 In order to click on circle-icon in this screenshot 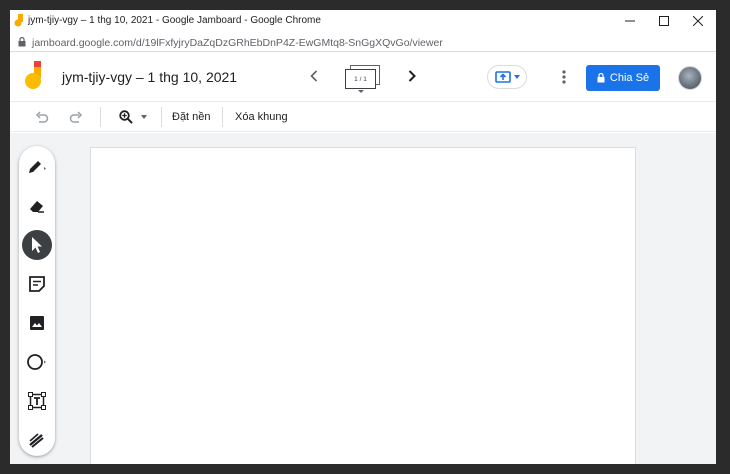, I will do `click(36, 362)`.